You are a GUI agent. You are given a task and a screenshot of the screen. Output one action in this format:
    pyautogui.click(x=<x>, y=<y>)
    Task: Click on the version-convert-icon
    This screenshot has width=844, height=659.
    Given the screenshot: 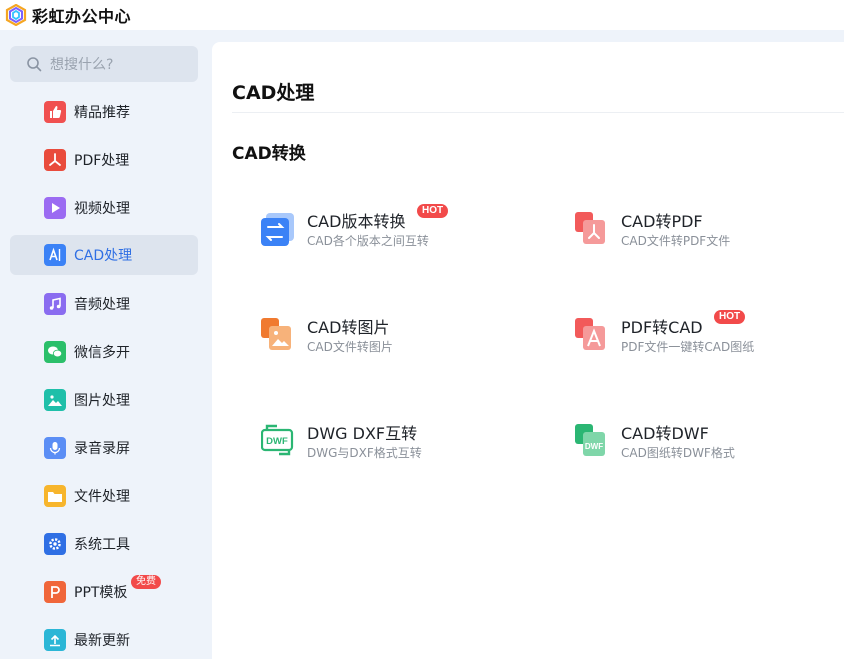 What is the action you would take?
    pyautogui.click(x=277, y=229)
    